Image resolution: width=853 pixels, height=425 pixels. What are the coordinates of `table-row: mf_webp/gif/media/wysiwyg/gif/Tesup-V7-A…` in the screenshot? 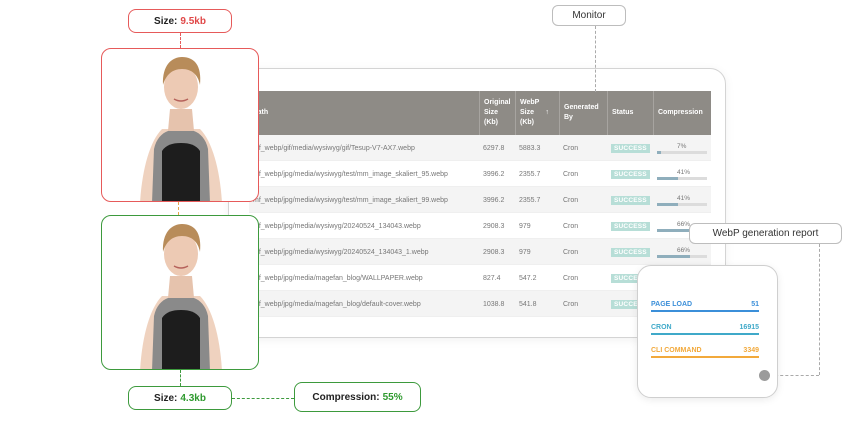 It's located at (480, 148).